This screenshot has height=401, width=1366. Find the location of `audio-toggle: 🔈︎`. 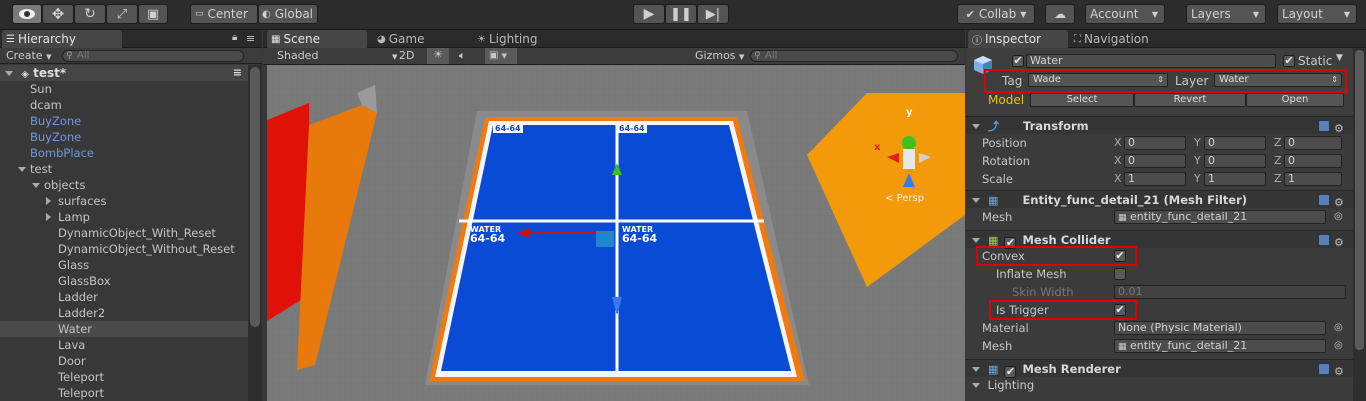

audio-toggle: 🔈︎ is located at coordinates (462, 56).